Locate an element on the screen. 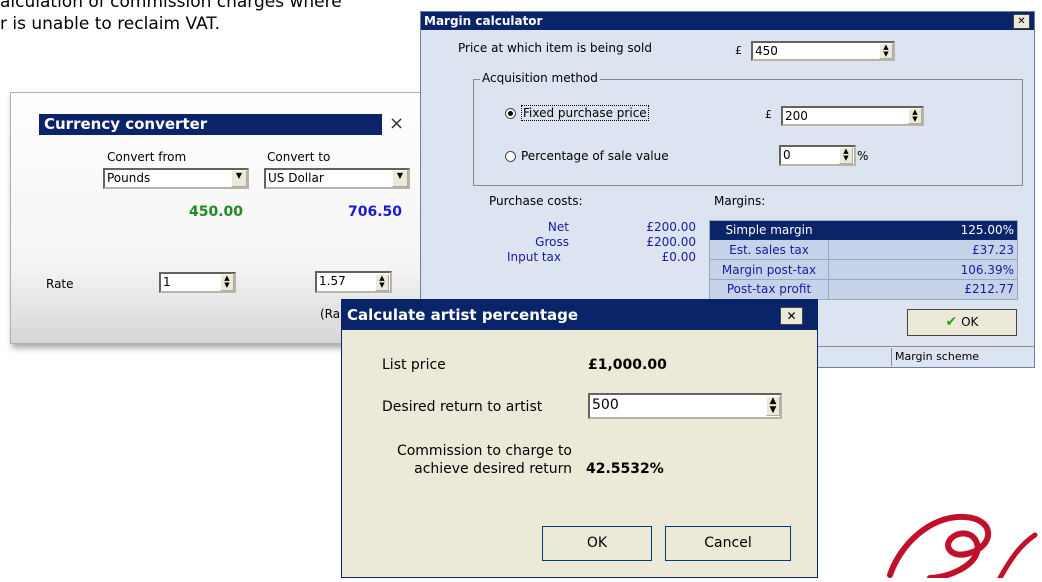  cost-row-input-tax: Input tax £0.00 is located at coordinates (591, 257).